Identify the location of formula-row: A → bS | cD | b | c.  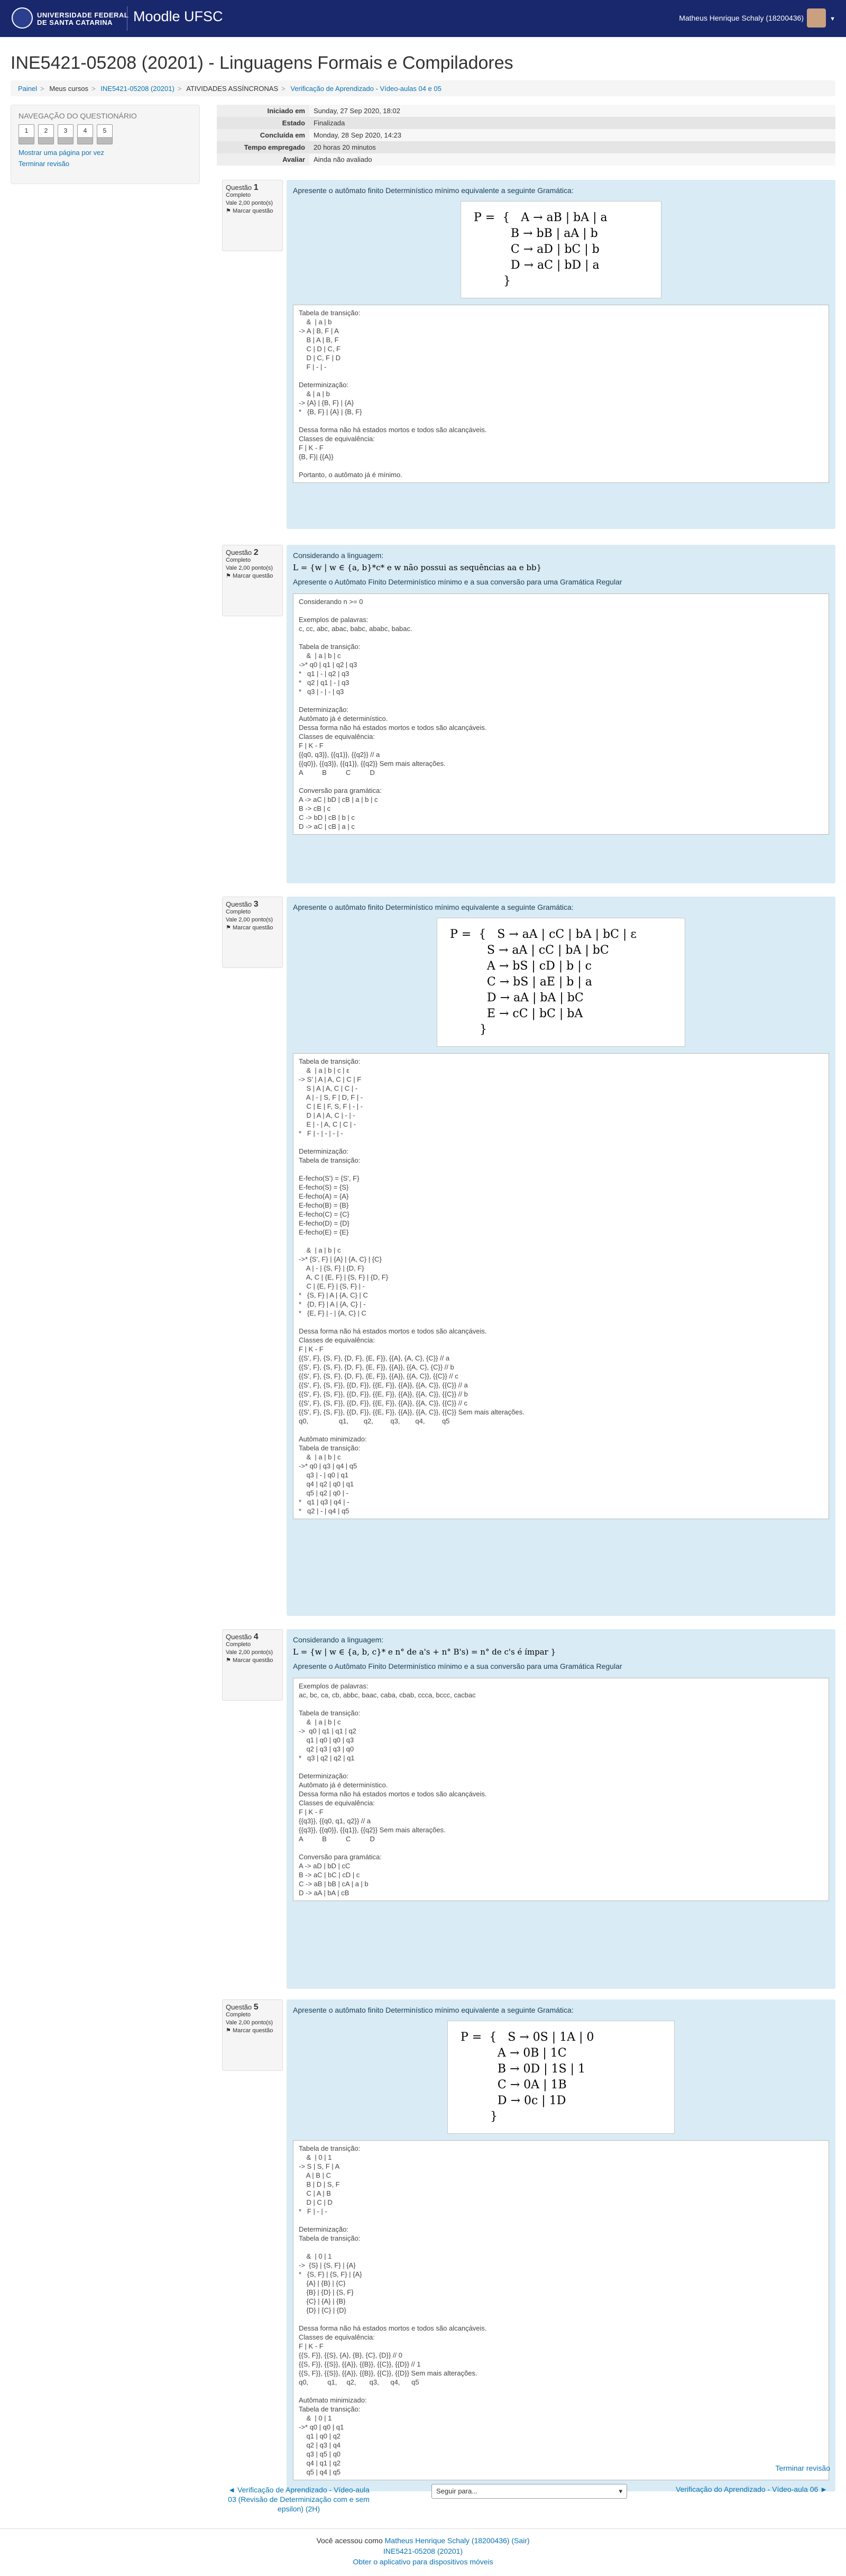
(521, 966).